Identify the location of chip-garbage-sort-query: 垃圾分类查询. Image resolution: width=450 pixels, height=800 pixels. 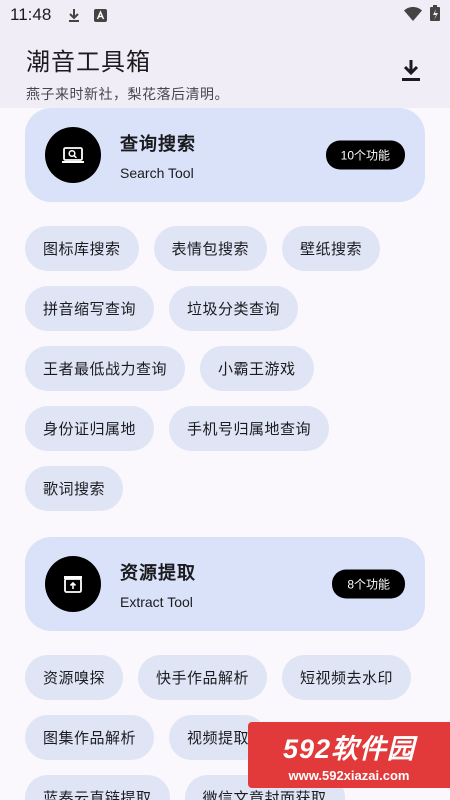
(234, 308).